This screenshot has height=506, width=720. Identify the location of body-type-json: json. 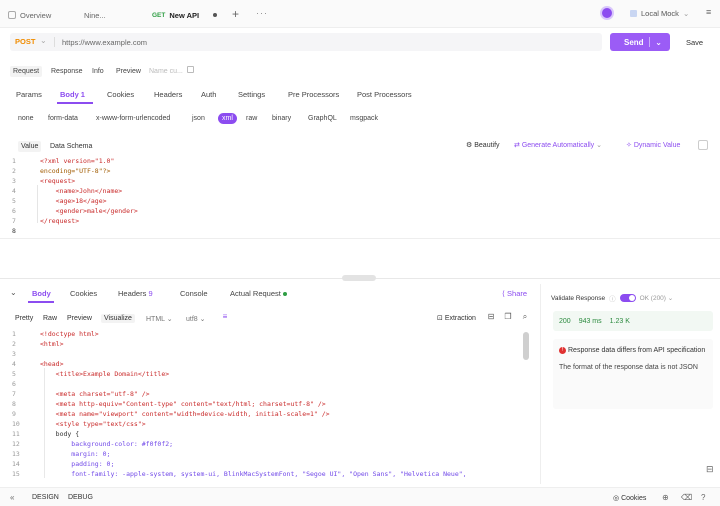
(198, 118).